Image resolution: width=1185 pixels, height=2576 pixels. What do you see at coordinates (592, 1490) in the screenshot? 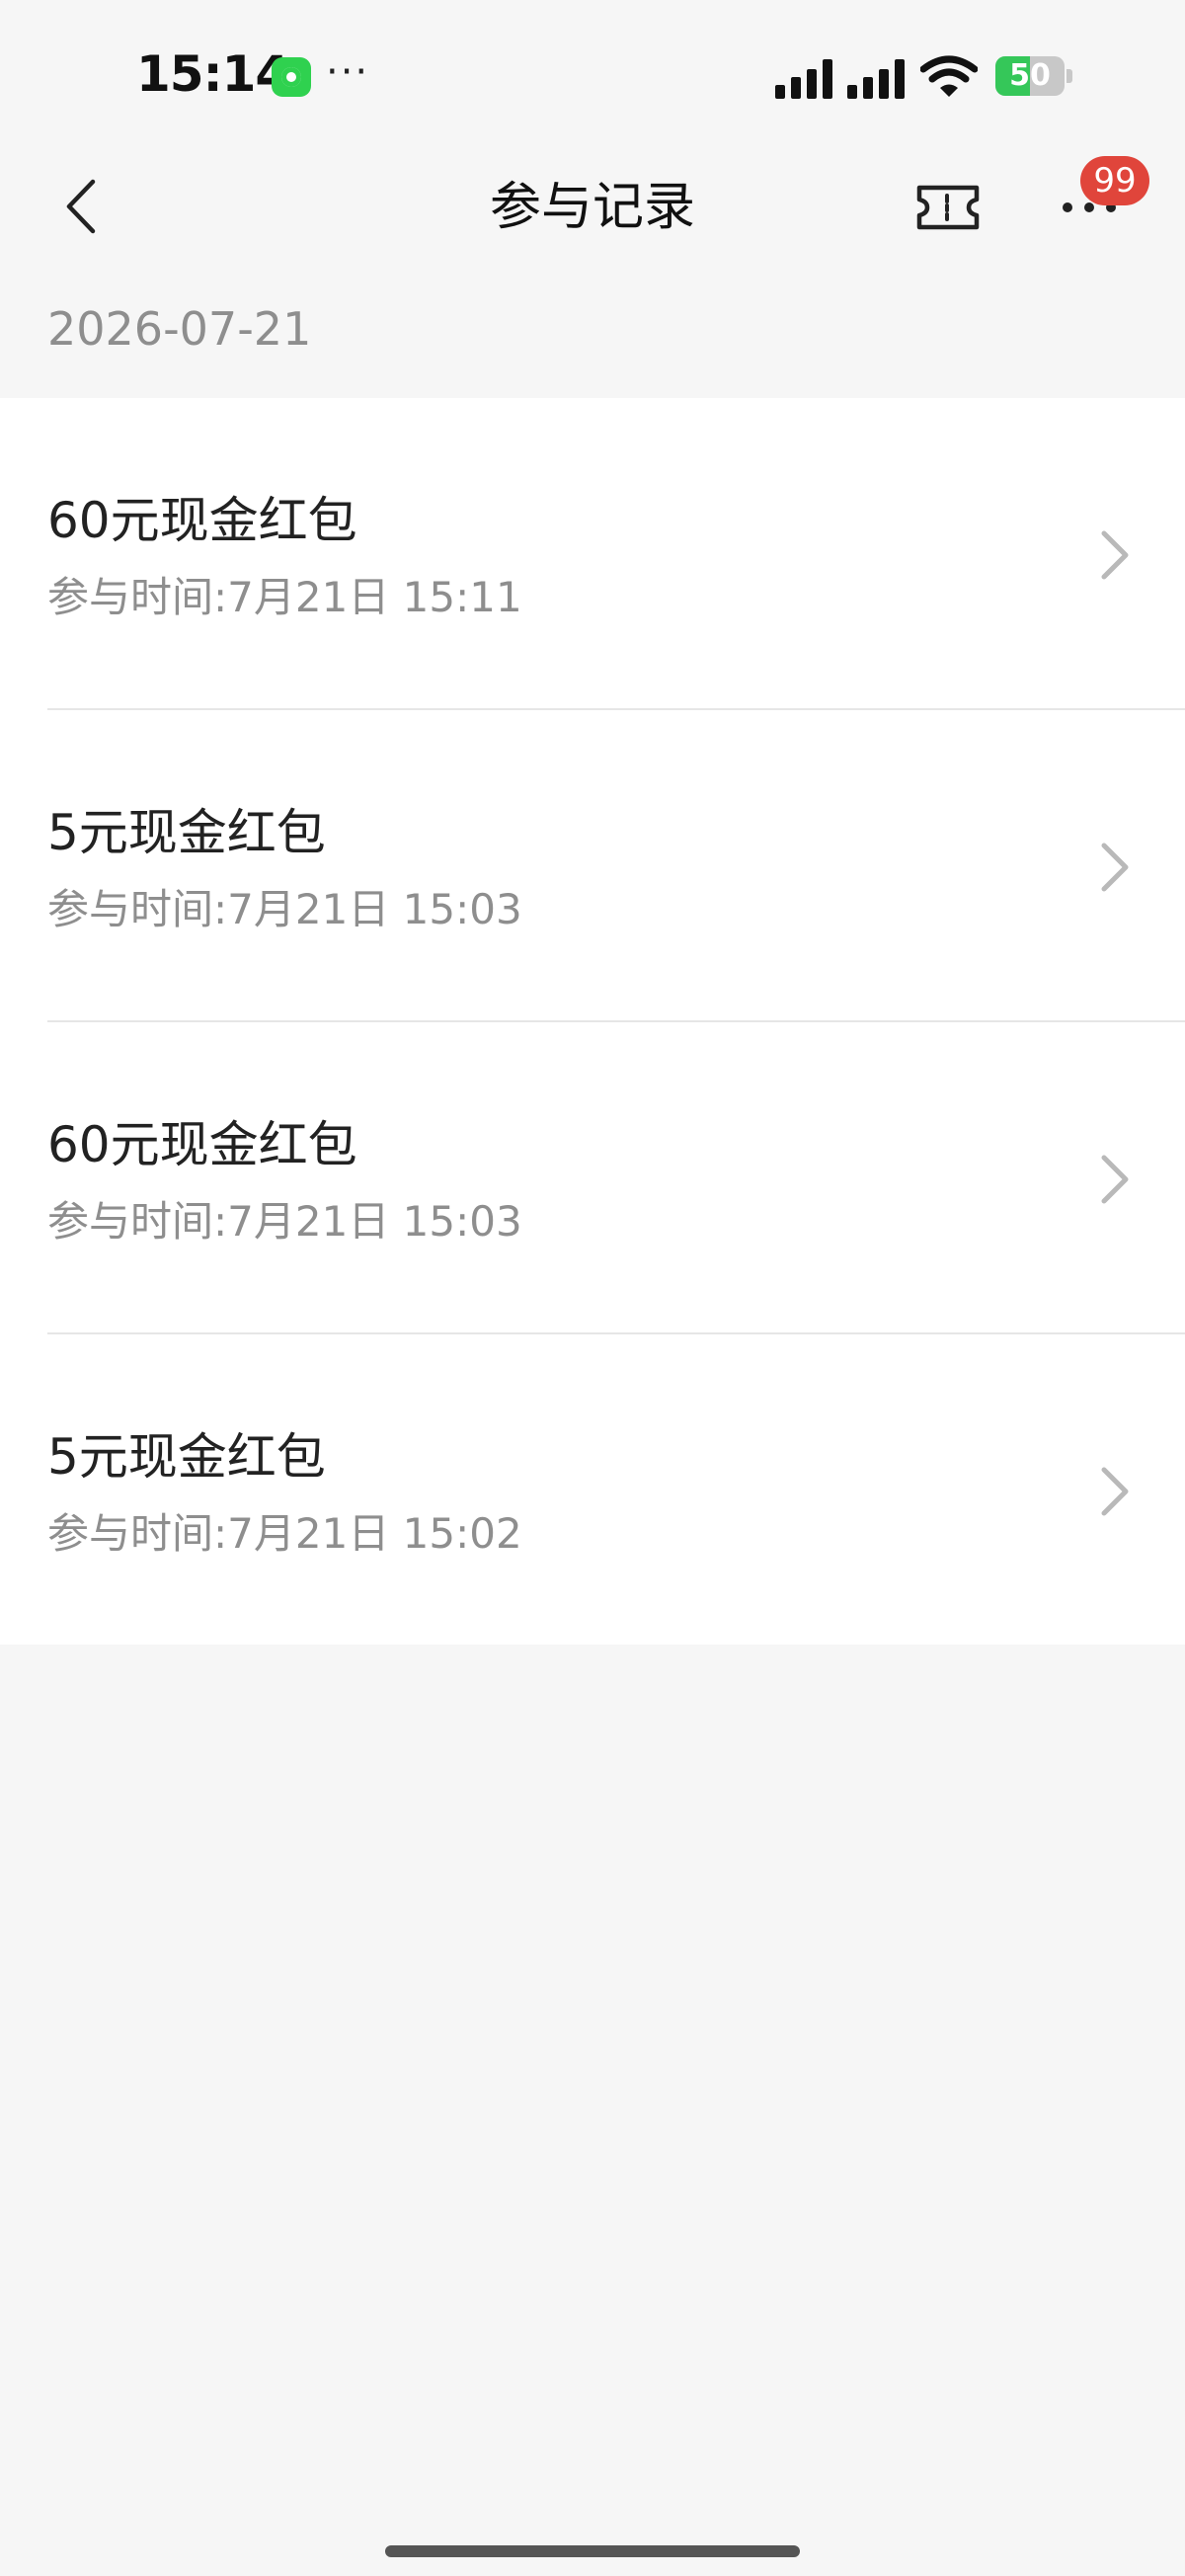
I see `list-item: 5元现金红包 参与时间:7月21日 15:02` at bounding box center [592, 1490].